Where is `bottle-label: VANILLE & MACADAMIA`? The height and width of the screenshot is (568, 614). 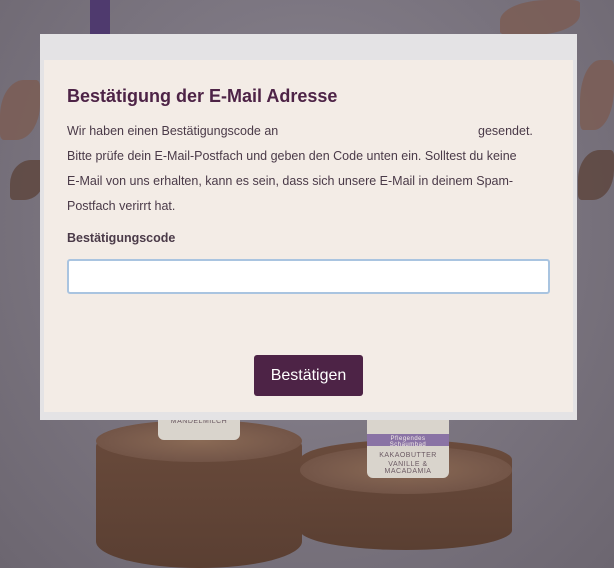
bottle-label: VANILLE & MACADAMIA is located at coordinates (408, 468).